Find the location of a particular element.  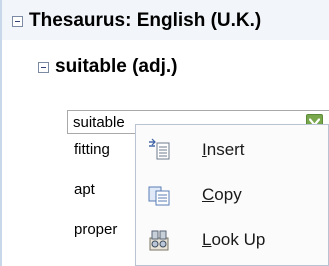

tree-entry-row: suitable (adj.) is located at coordinates (107, 67).